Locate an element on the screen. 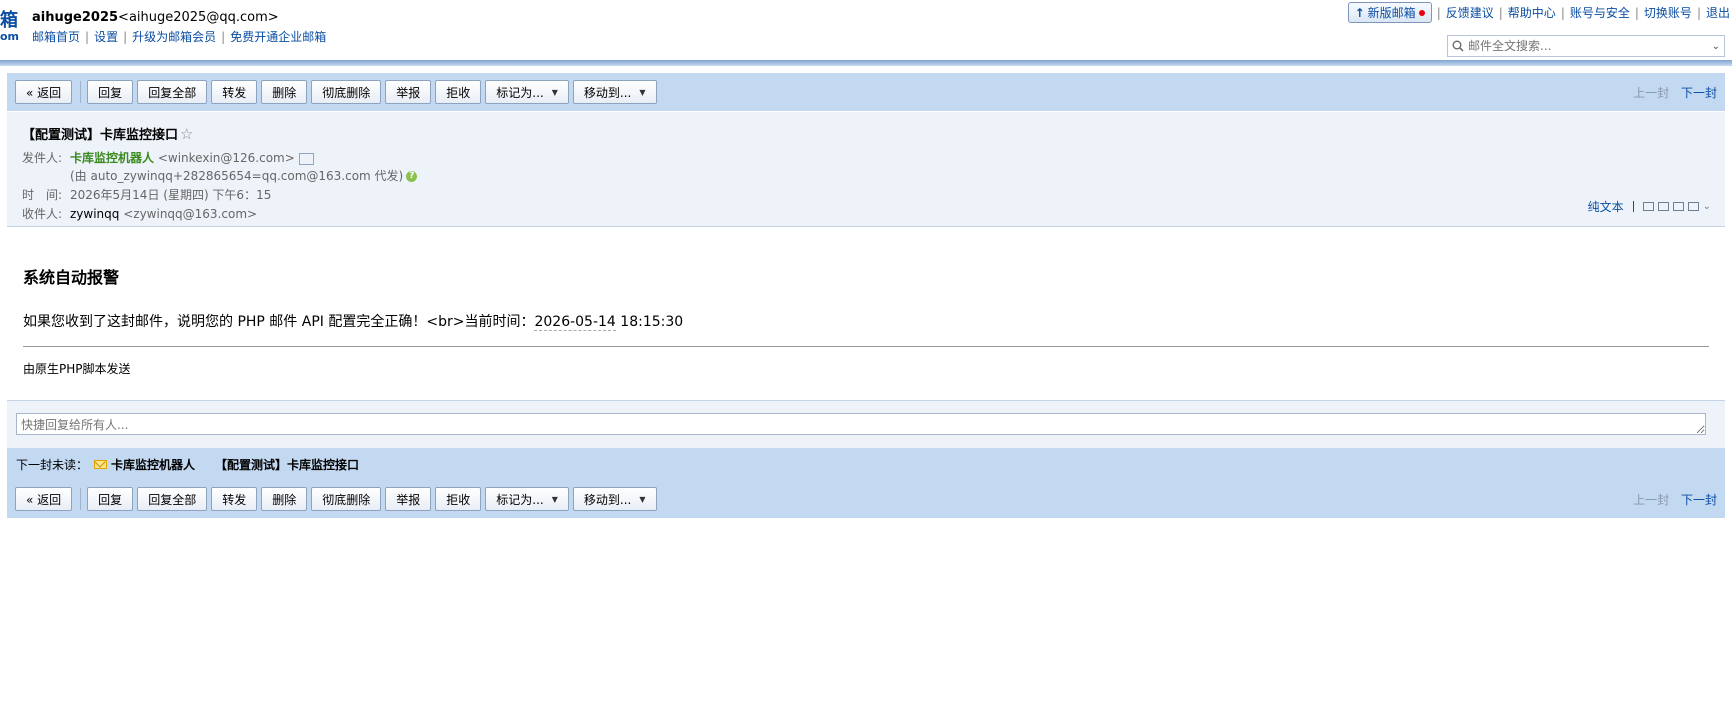 This screenshot has height=725, width=1732. new-window-icon is located at coordinates (1648, 206).